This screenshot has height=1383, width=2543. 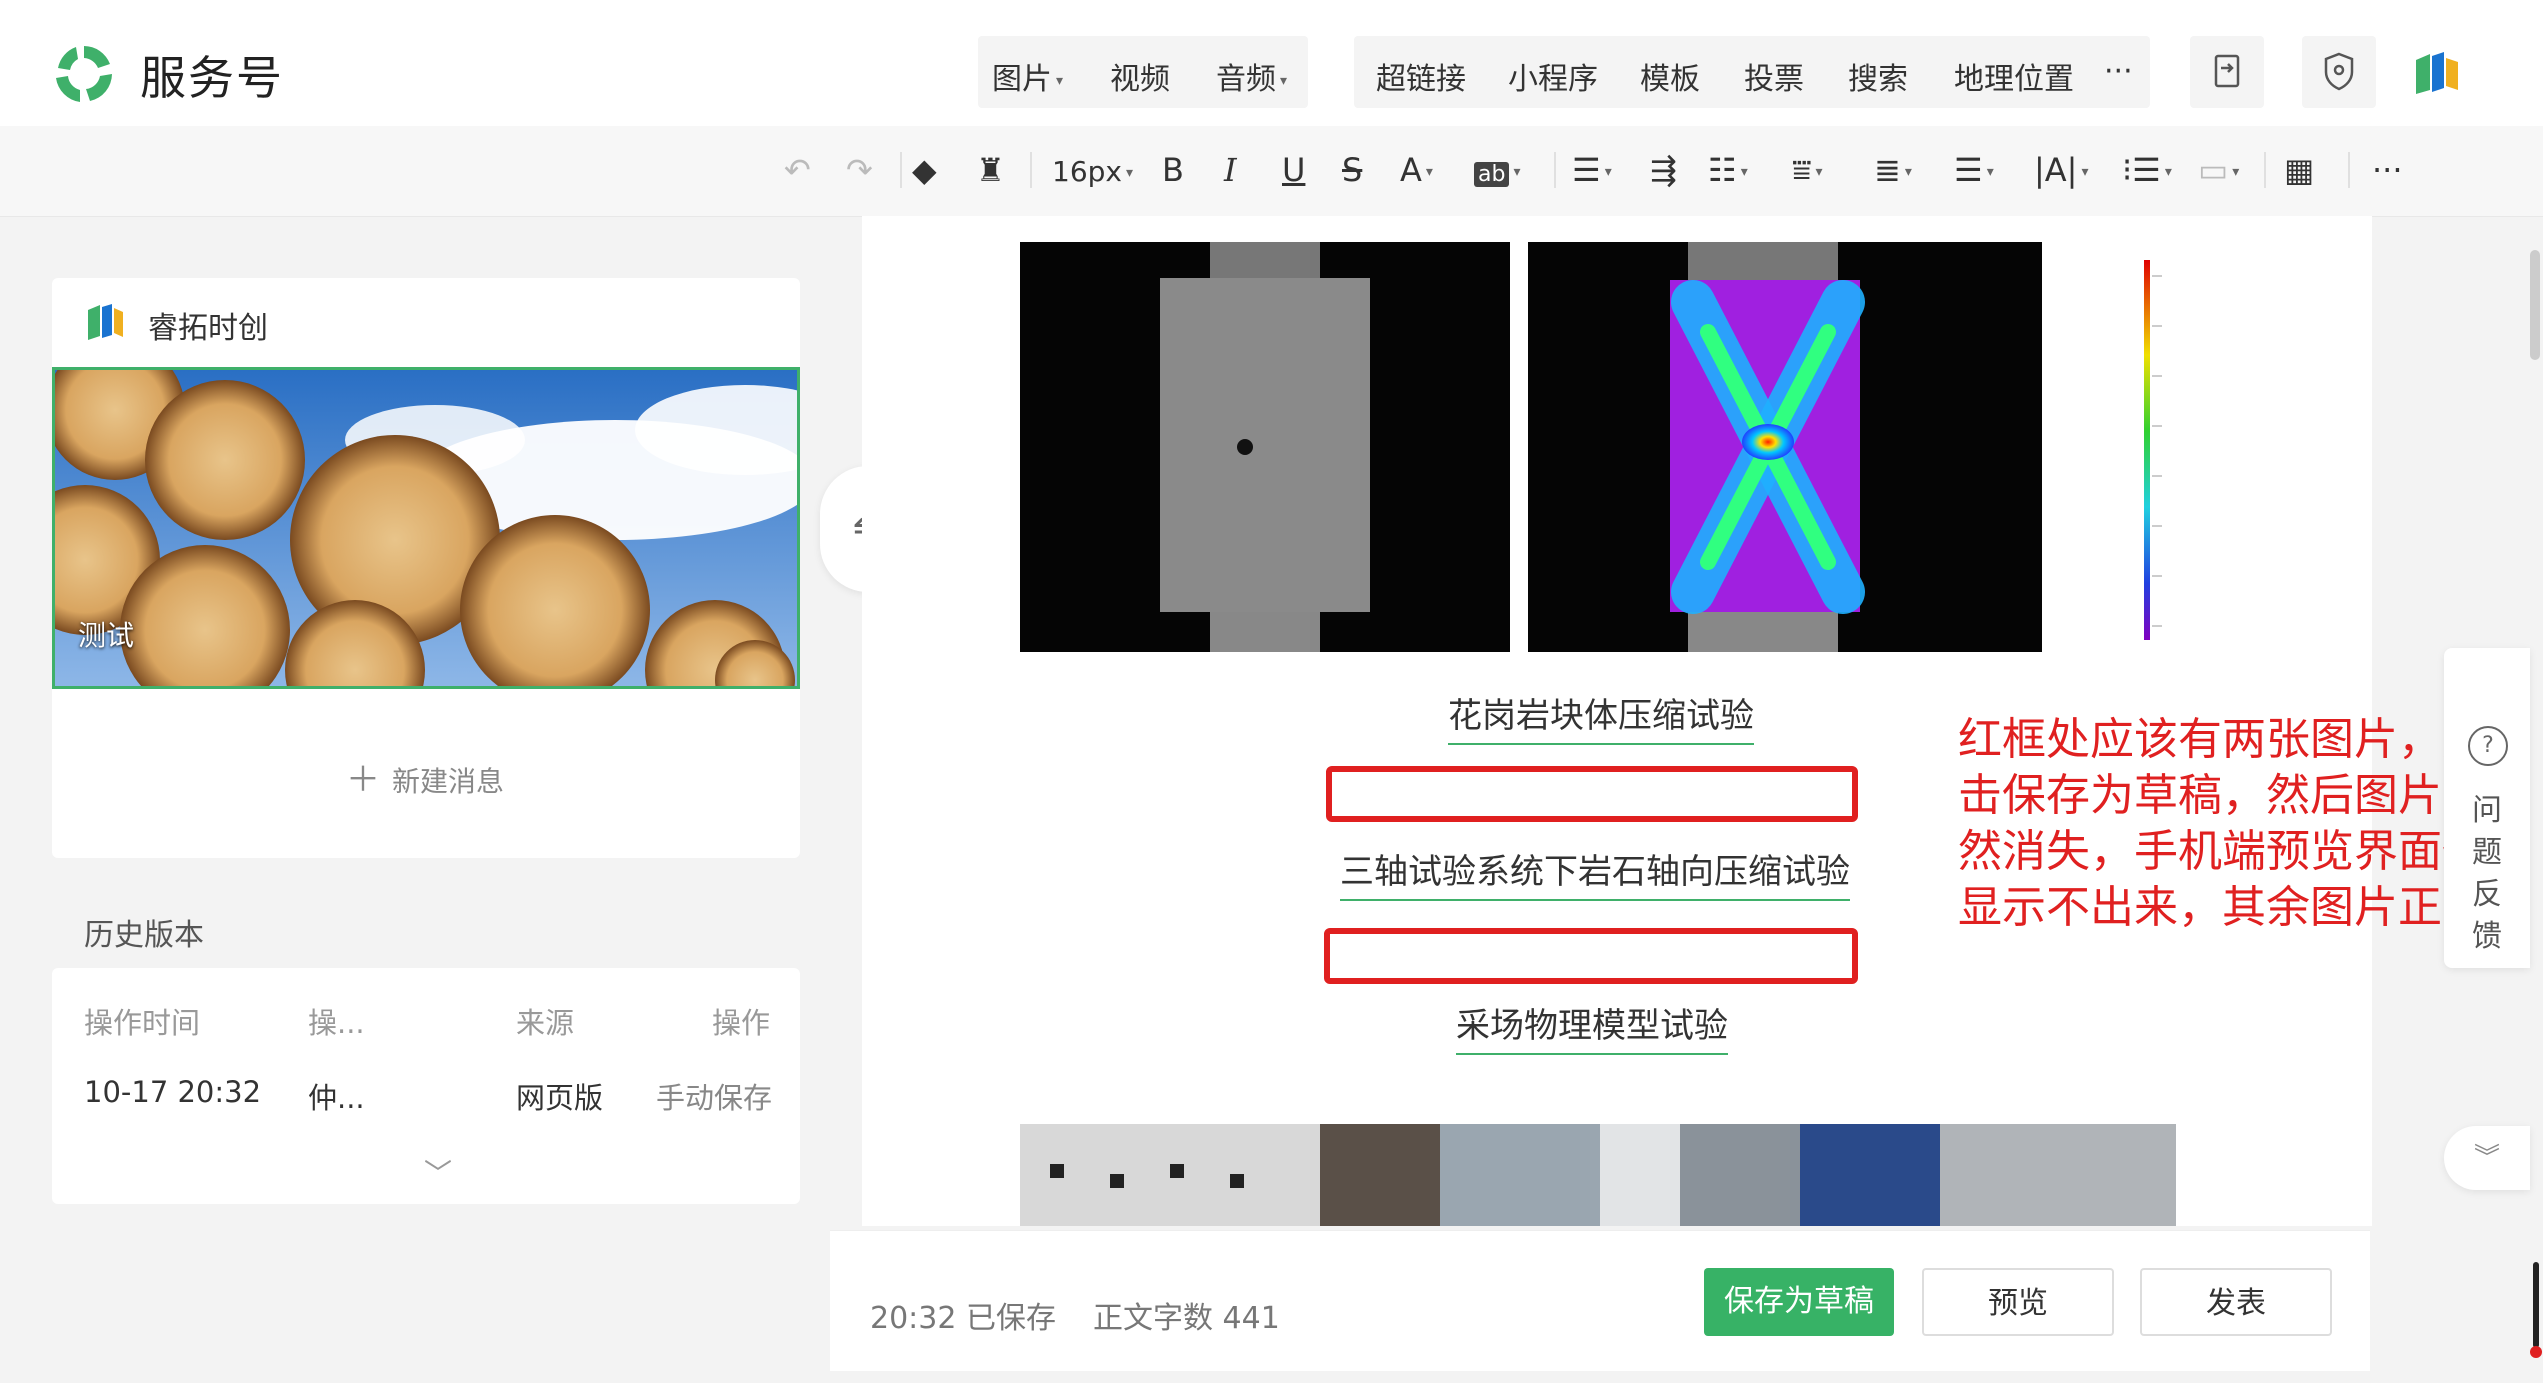 I want to click on scroll-down-button: ︾, so click(x=2487, y=1158).